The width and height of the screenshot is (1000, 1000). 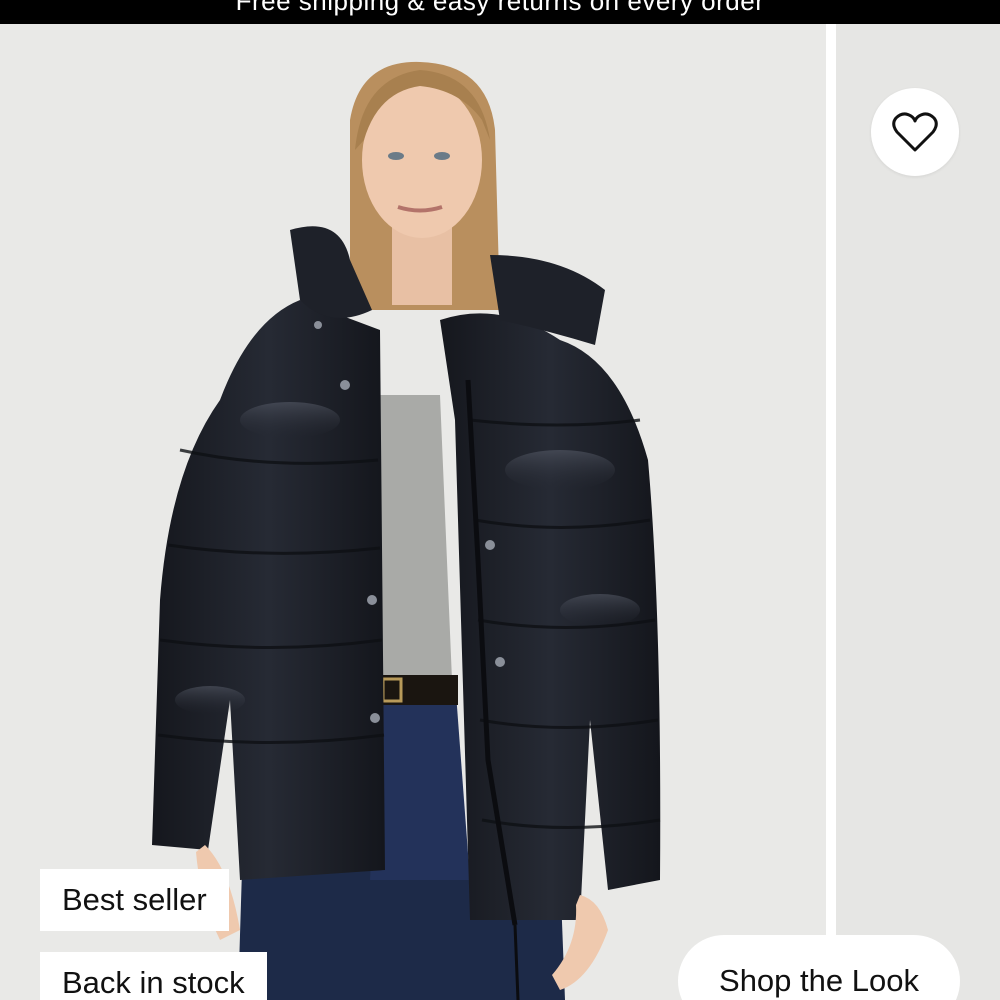 What do you see at coordinates (819, 967) in the screenshot?
I see `shop-the-look-button: Shop the Look` at bounding box center [819, 967].